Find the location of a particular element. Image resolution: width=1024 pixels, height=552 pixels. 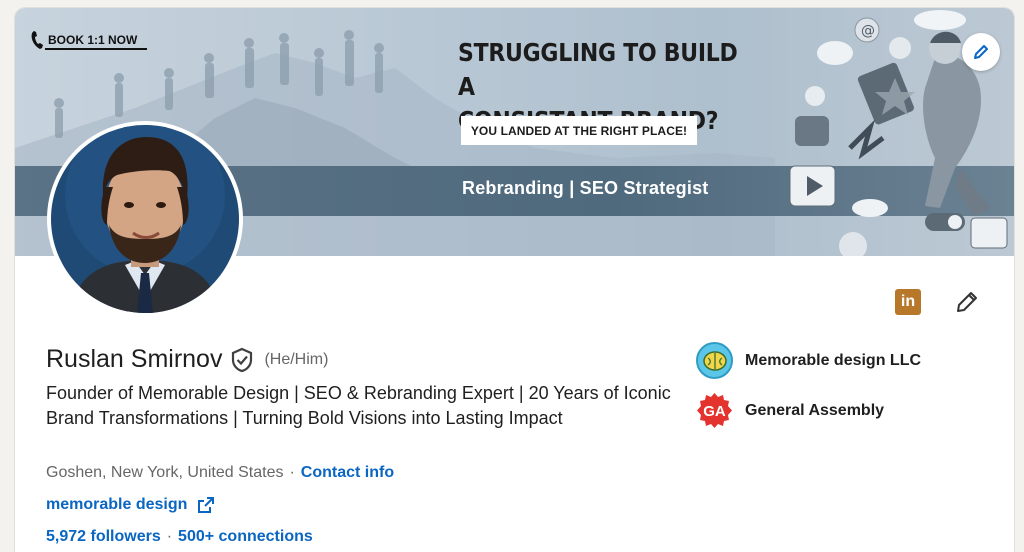

contact-info-link: Contact info is located at coordinates (347, 473).